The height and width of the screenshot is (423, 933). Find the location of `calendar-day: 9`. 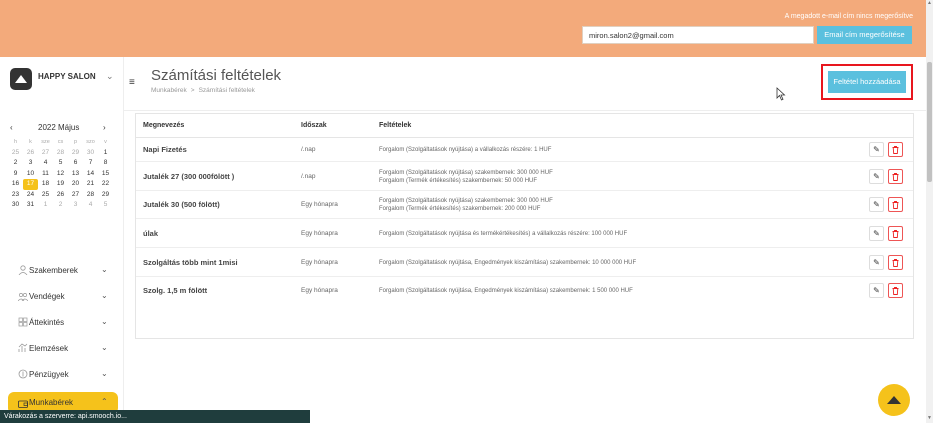

calendar-day: 9 is located at coordinates (15, 174).